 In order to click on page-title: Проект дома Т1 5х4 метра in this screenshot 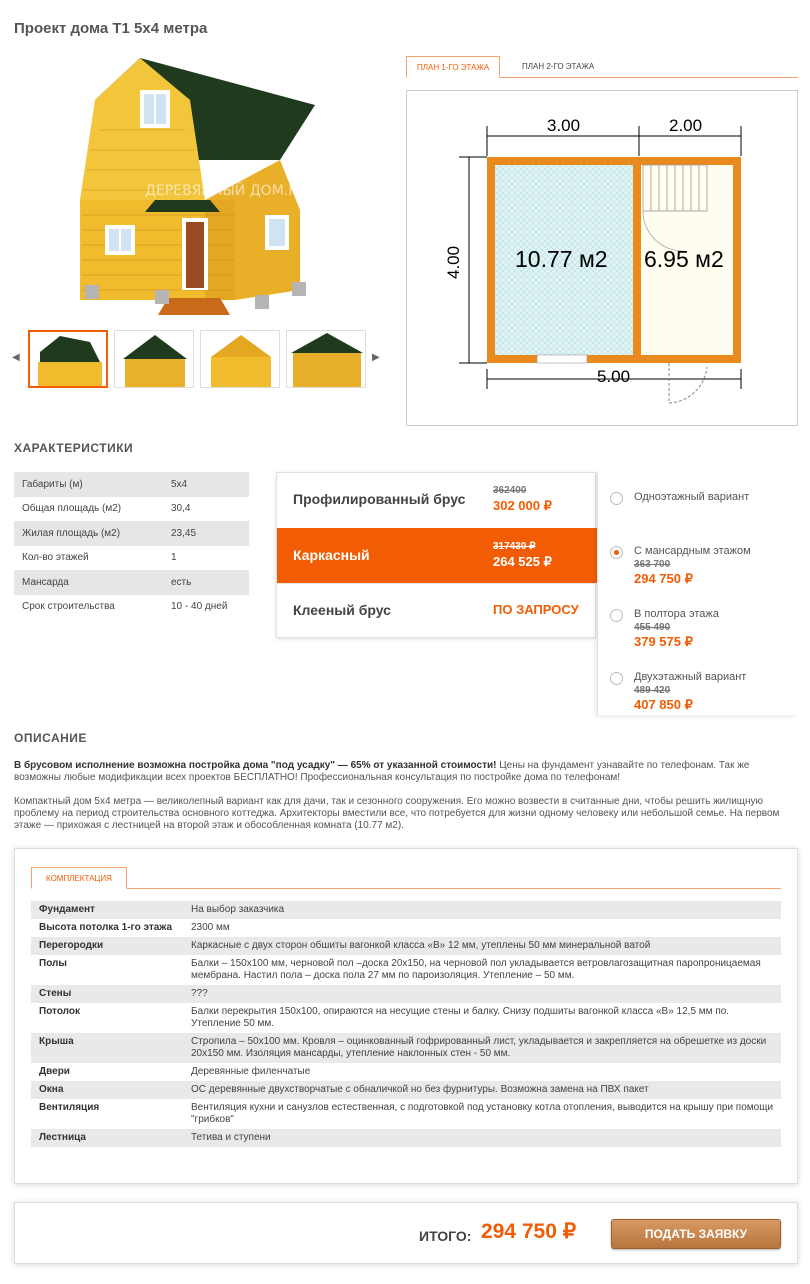, I will do `click(111, 28)`.